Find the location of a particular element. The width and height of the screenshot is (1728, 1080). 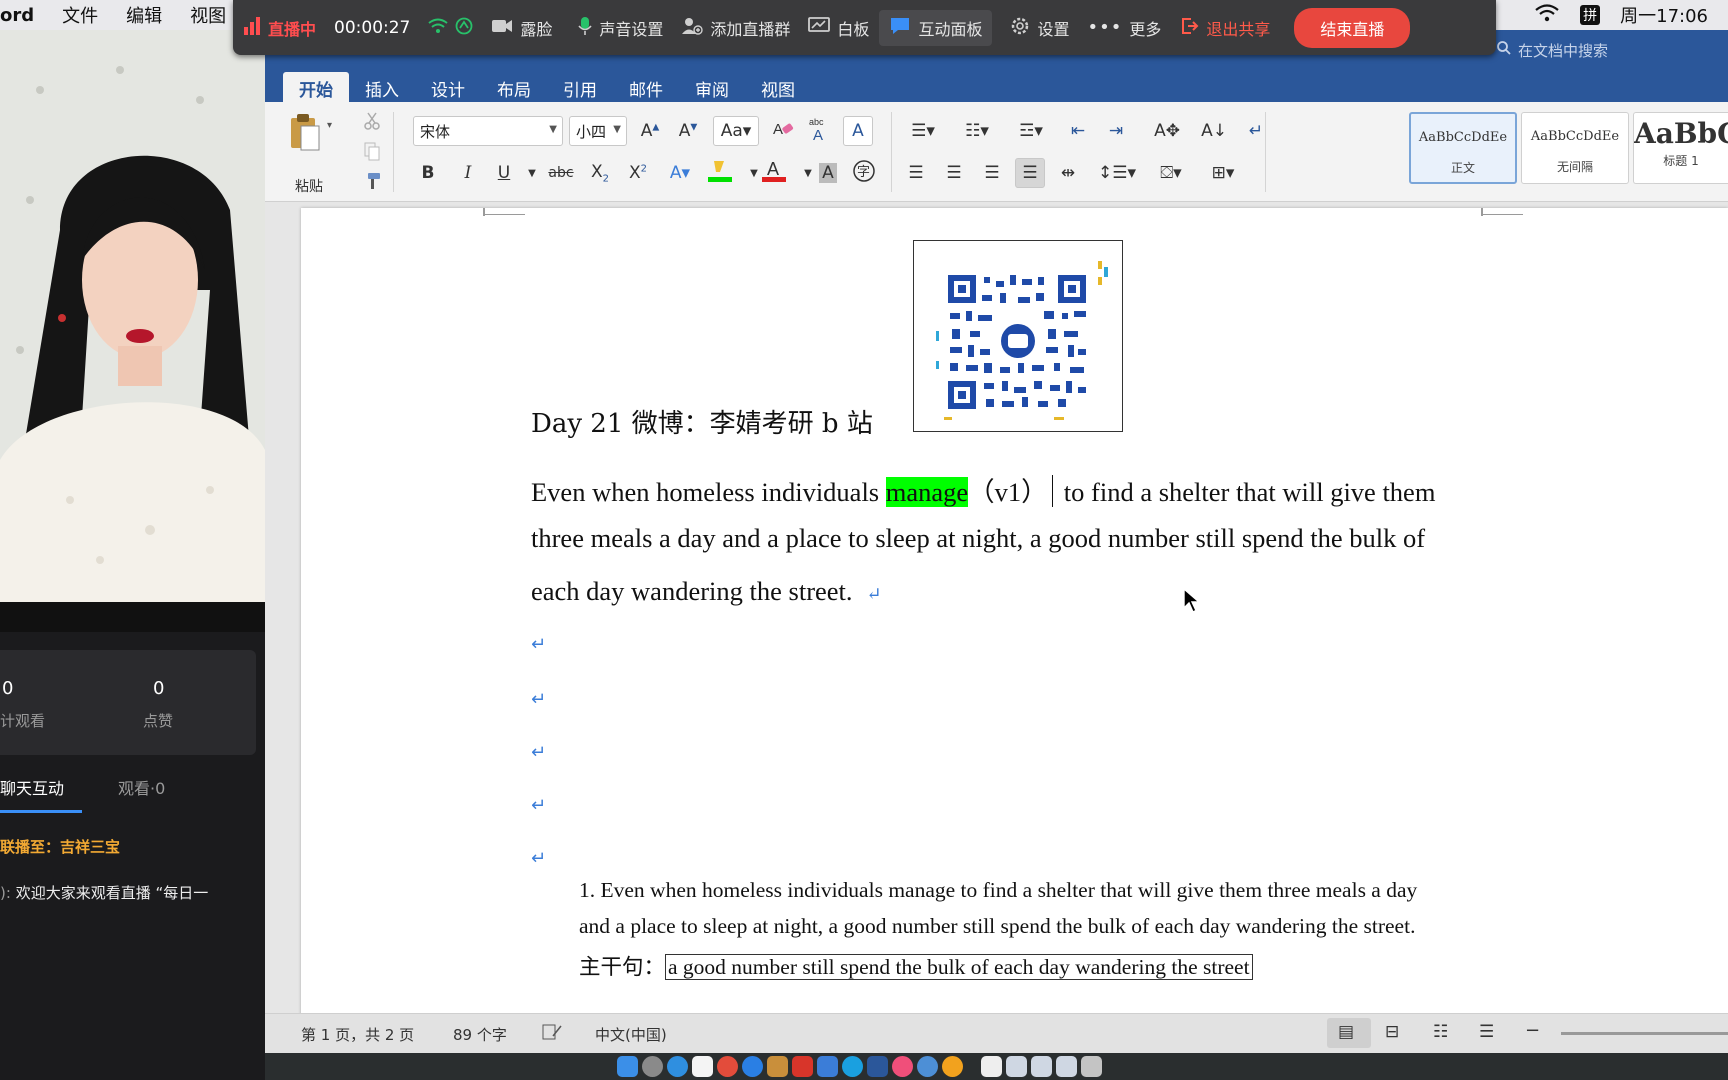

show-face-button: 露脸 is located at coordinates (521, 28).